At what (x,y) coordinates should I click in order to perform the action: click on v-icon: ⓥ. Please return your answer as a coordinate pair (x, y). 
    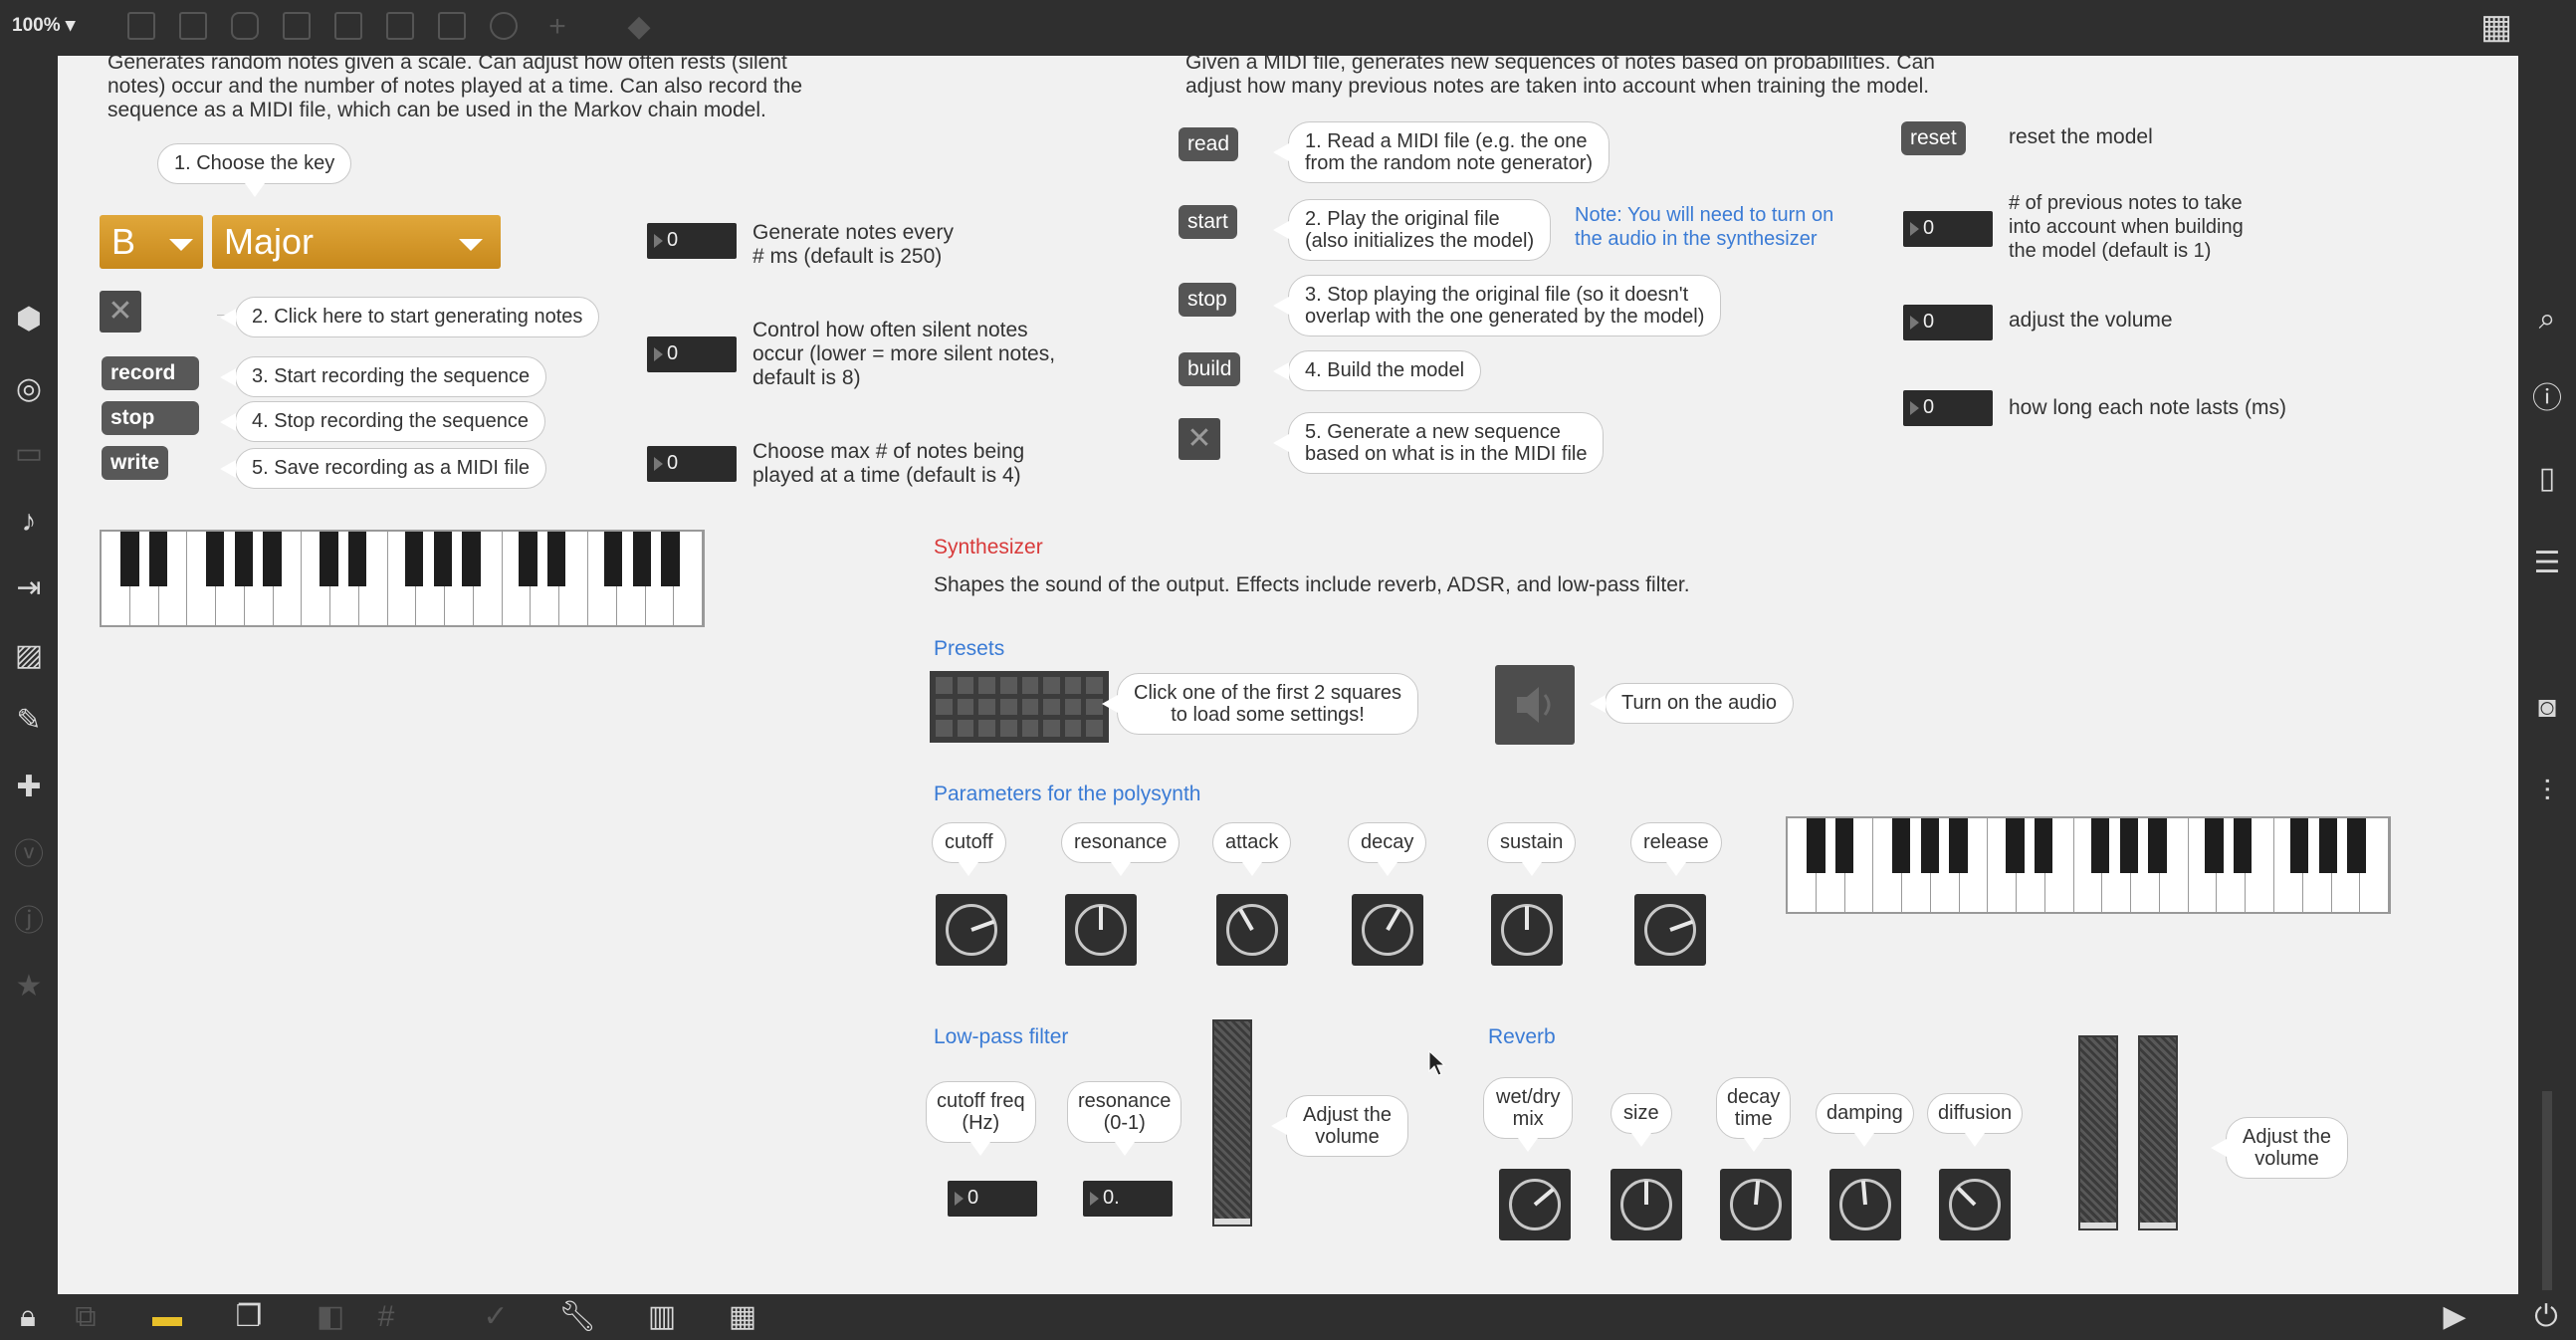
    Looking at the image, I should click on (29, 855).